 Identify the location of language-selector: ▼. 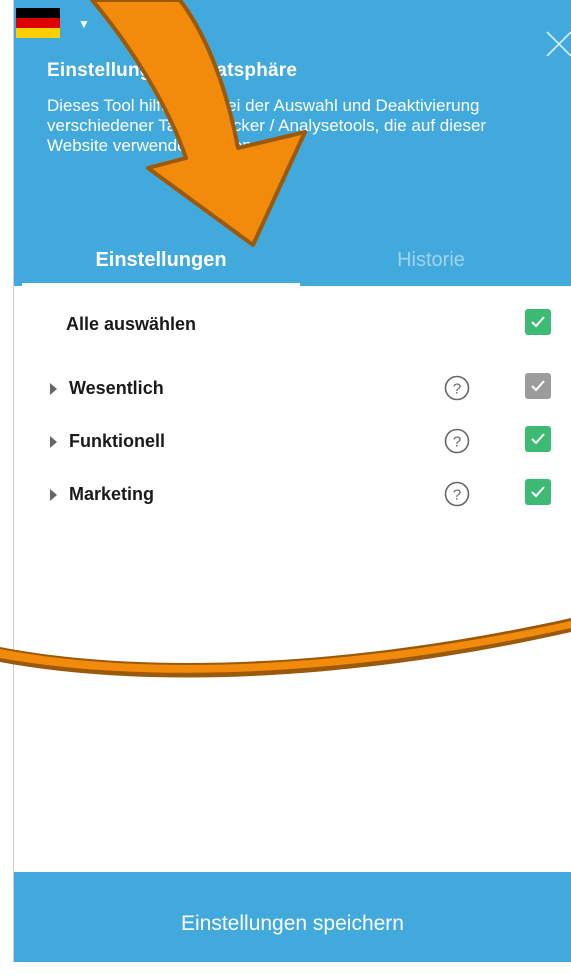
(53, 23).